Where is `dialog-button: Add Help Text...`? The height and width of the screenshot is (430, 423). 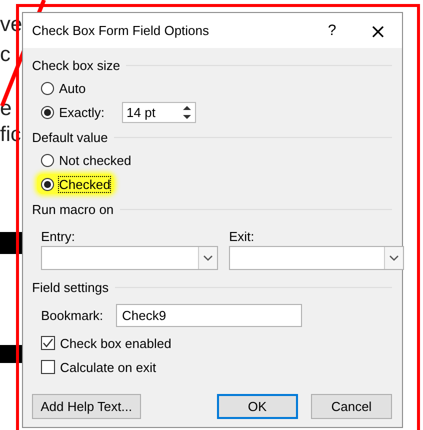
dialog-button: Add Help Text... is located at coordinates (86, 406).